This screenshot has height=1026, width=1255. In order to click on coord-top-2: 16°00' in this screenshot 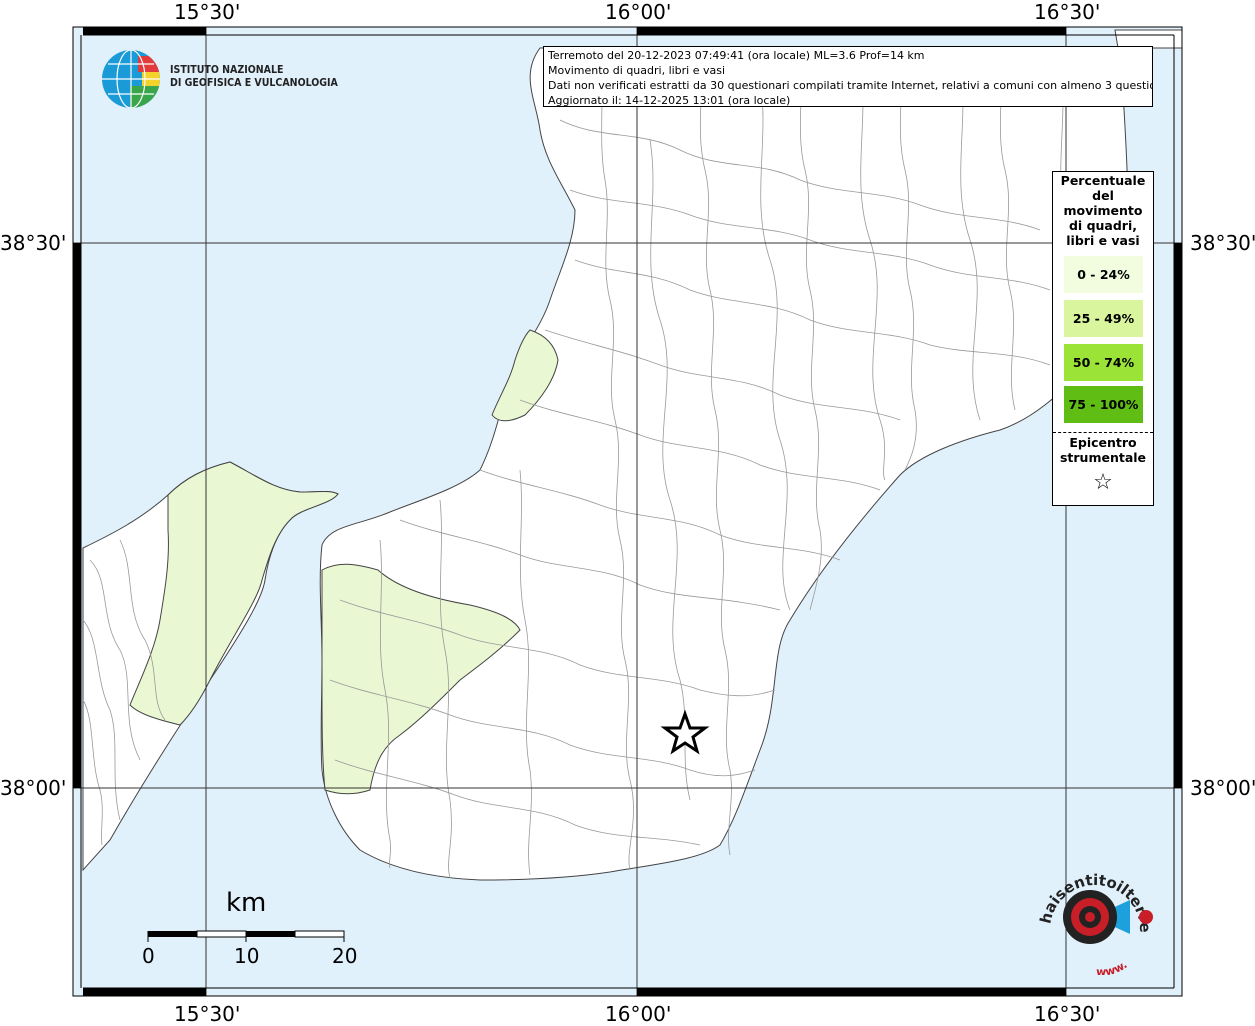, I will do `click(638, 12)`.